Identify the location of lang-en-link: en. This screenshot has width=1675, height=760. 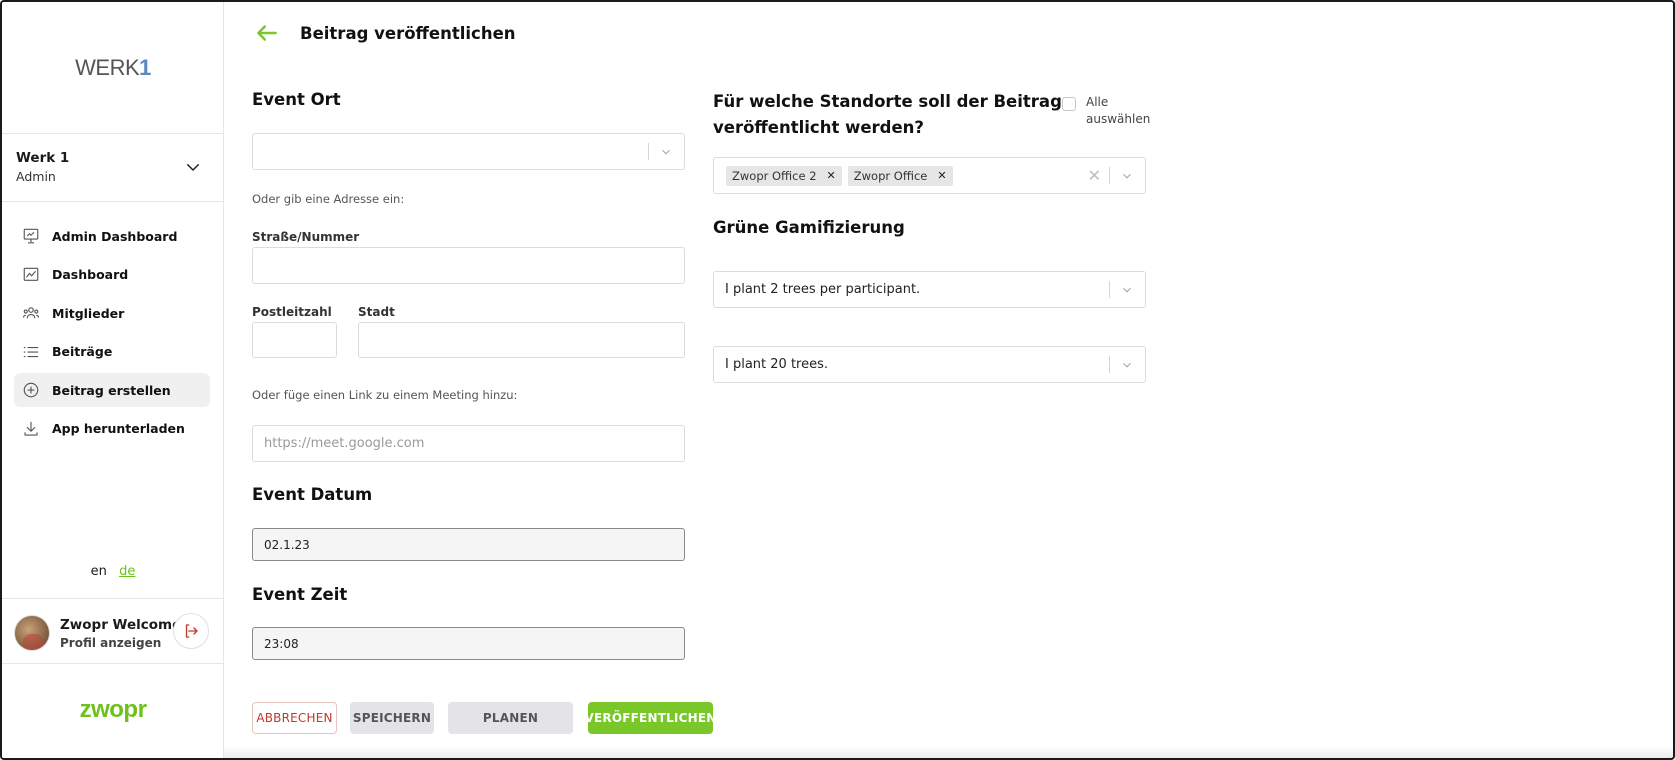
(99, 571).